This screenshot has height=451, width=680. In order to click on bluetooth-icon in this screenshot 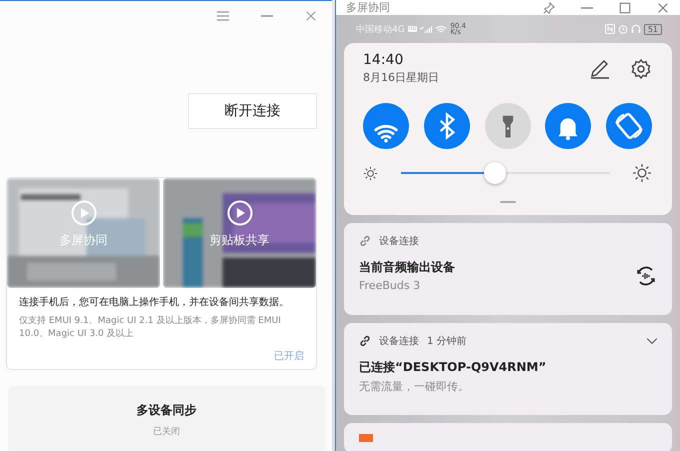, I will do `click(447, 126)`.